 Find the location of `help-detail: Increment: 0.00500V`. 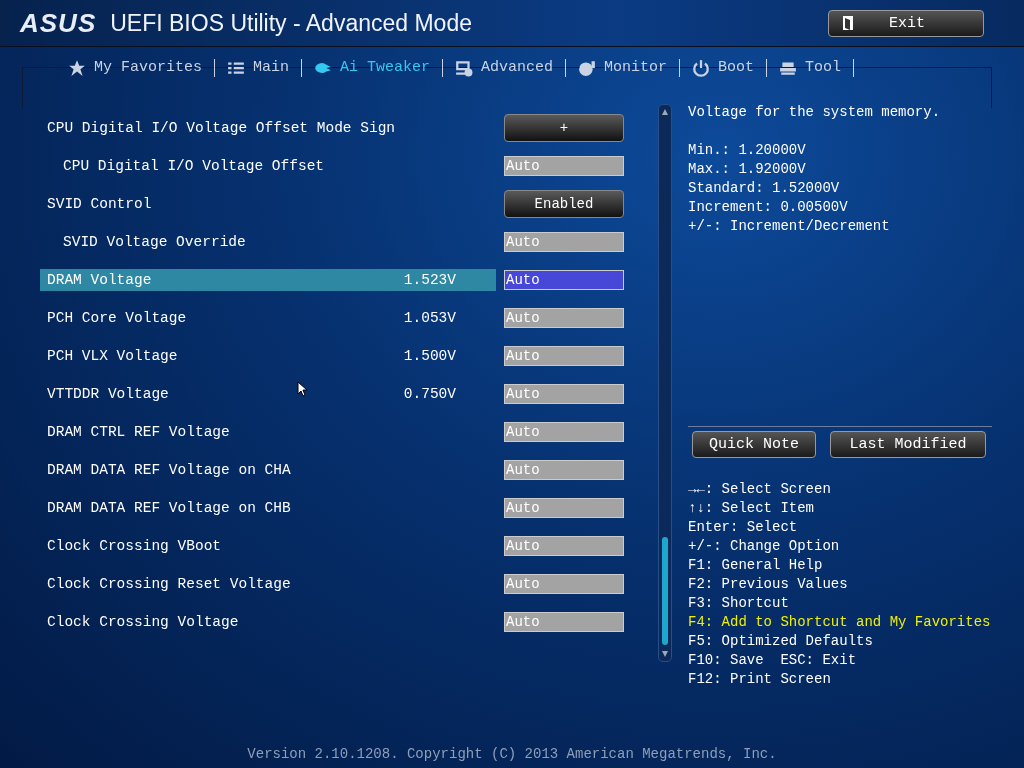

help-detail: Increment: 0.00500V is located at coordinates (768, 207).